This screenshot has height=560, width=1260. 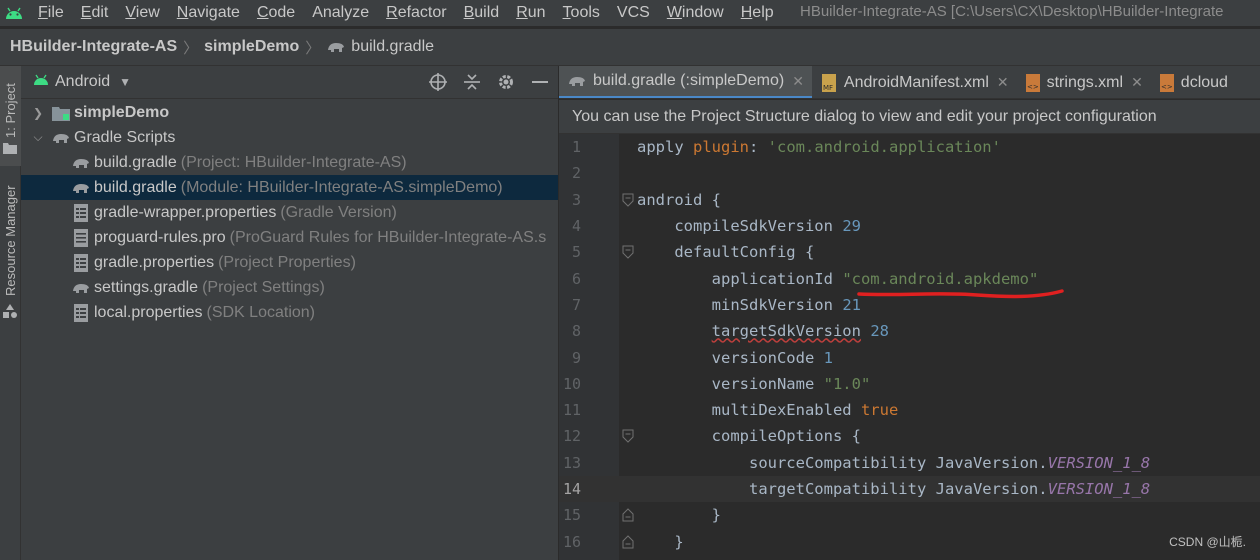 I want to click on editor-tab-label: AndroidManifest.xml, so click(x=916, y=82).